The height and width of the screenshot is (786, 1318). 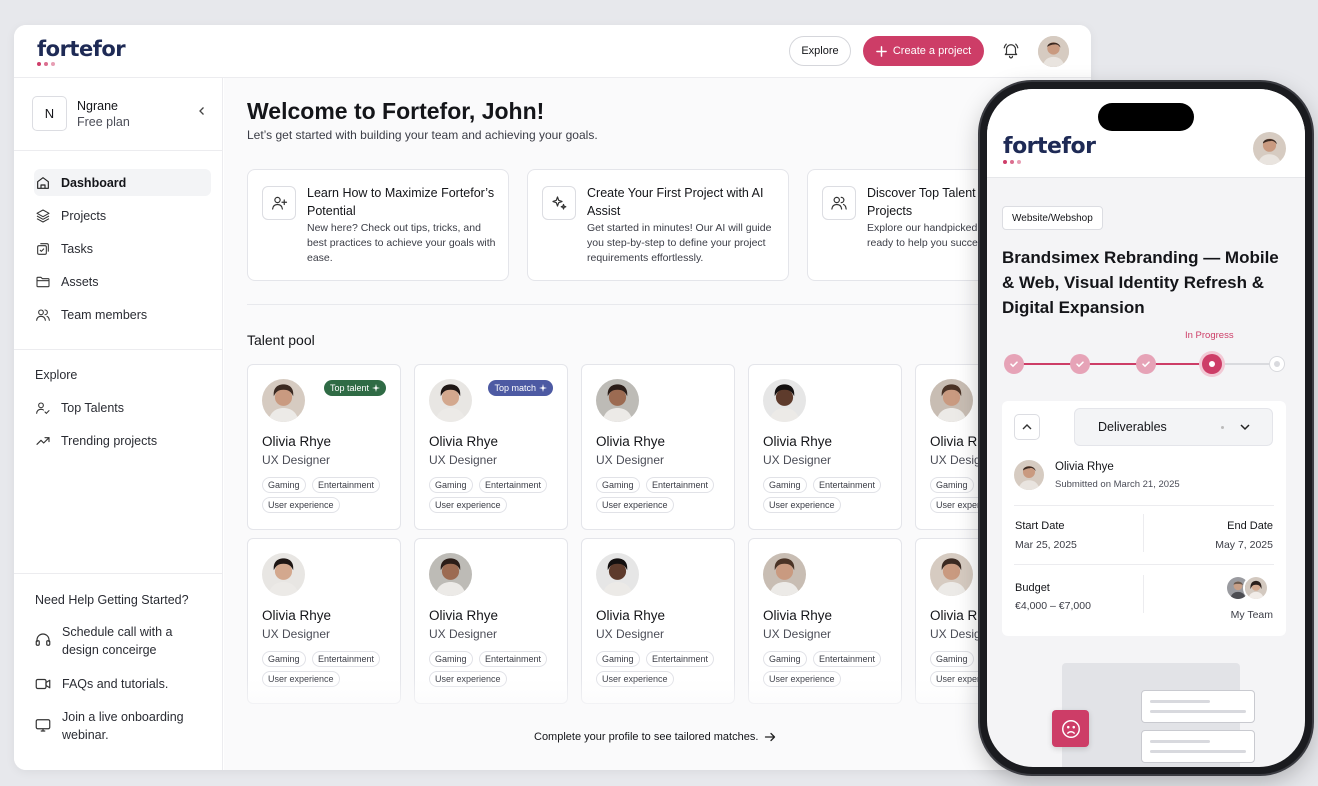 What do you see at coordinates (121, 684) in the screenshot?
I see `help-item-faqs: FAQs and tutorials.` at bounding box center [121, 684].